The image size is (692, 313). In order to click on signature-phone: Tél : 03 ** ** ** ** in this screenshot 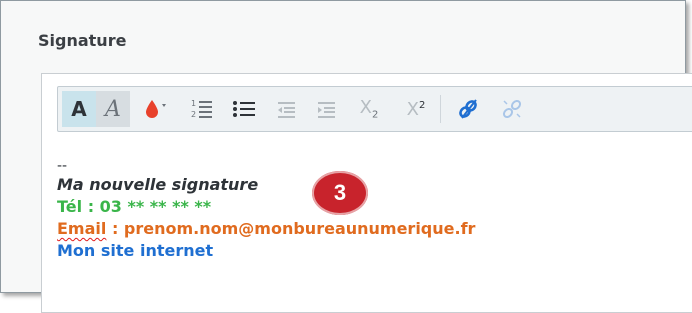, I will do `click(266, 207)`.